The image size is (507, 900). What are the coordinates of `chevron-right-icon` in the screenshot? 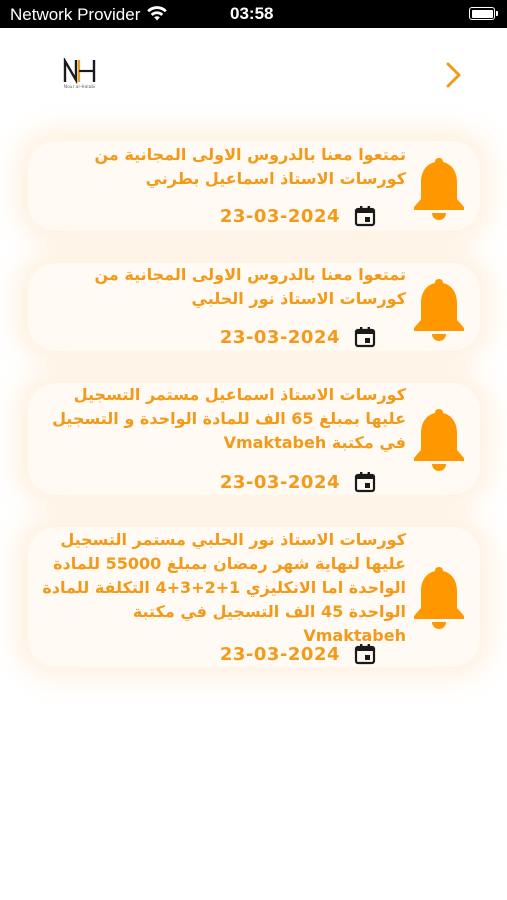 It's located at (453, 75).